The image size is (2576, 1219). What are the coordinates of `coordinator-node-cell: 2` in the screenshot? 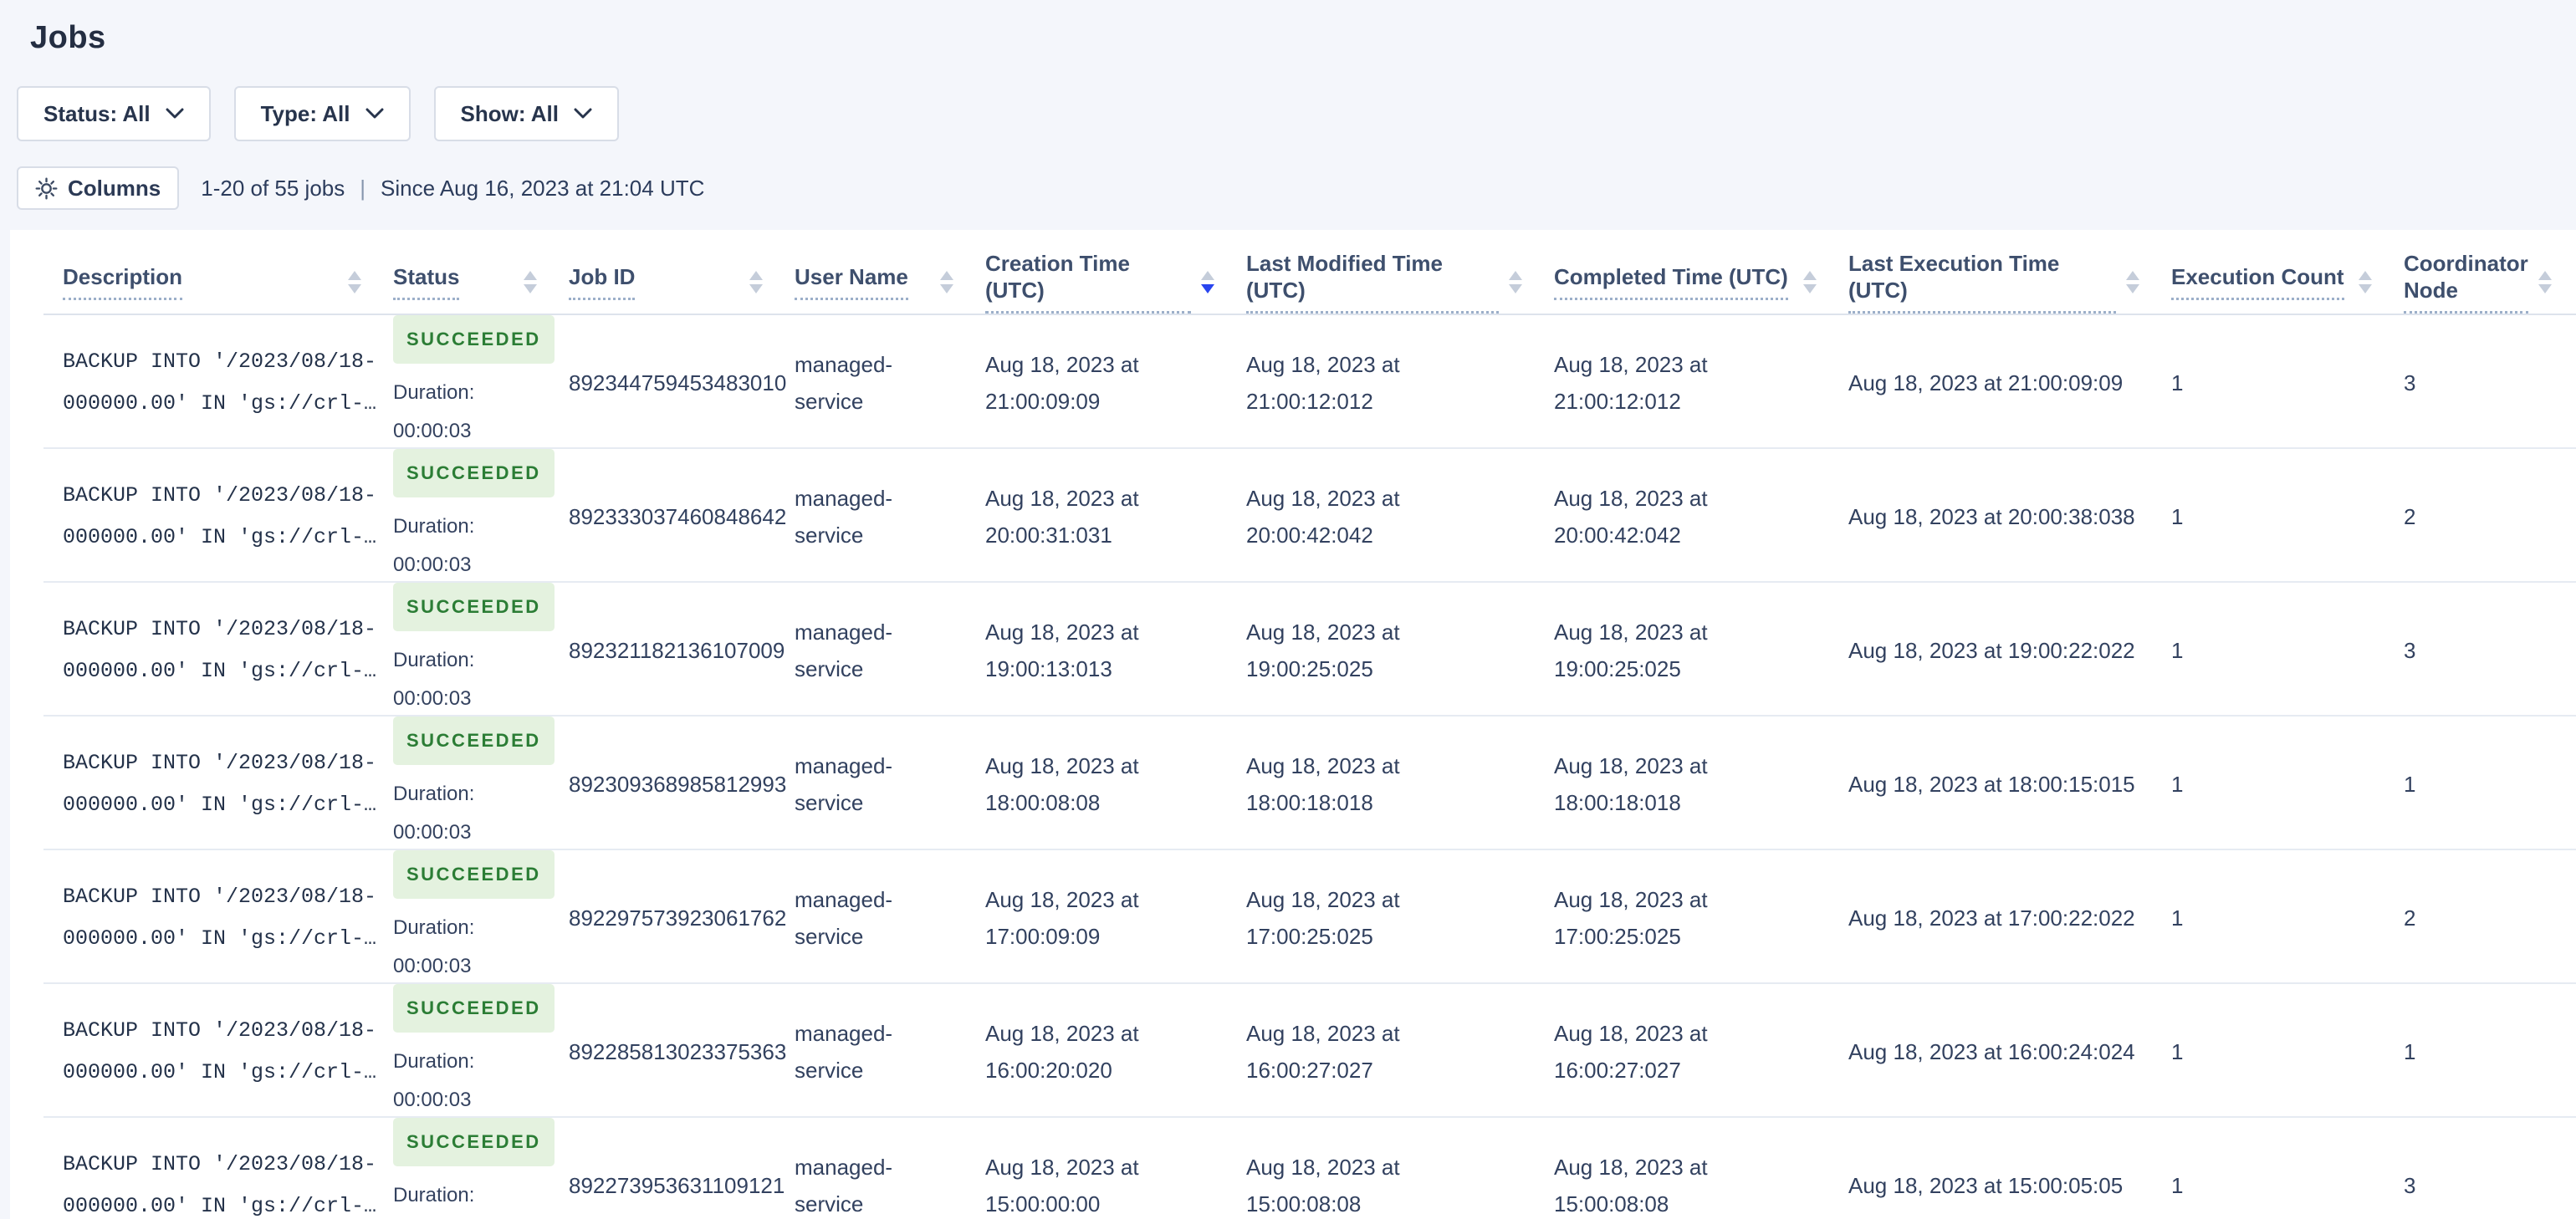 It's located at (2410, 918).